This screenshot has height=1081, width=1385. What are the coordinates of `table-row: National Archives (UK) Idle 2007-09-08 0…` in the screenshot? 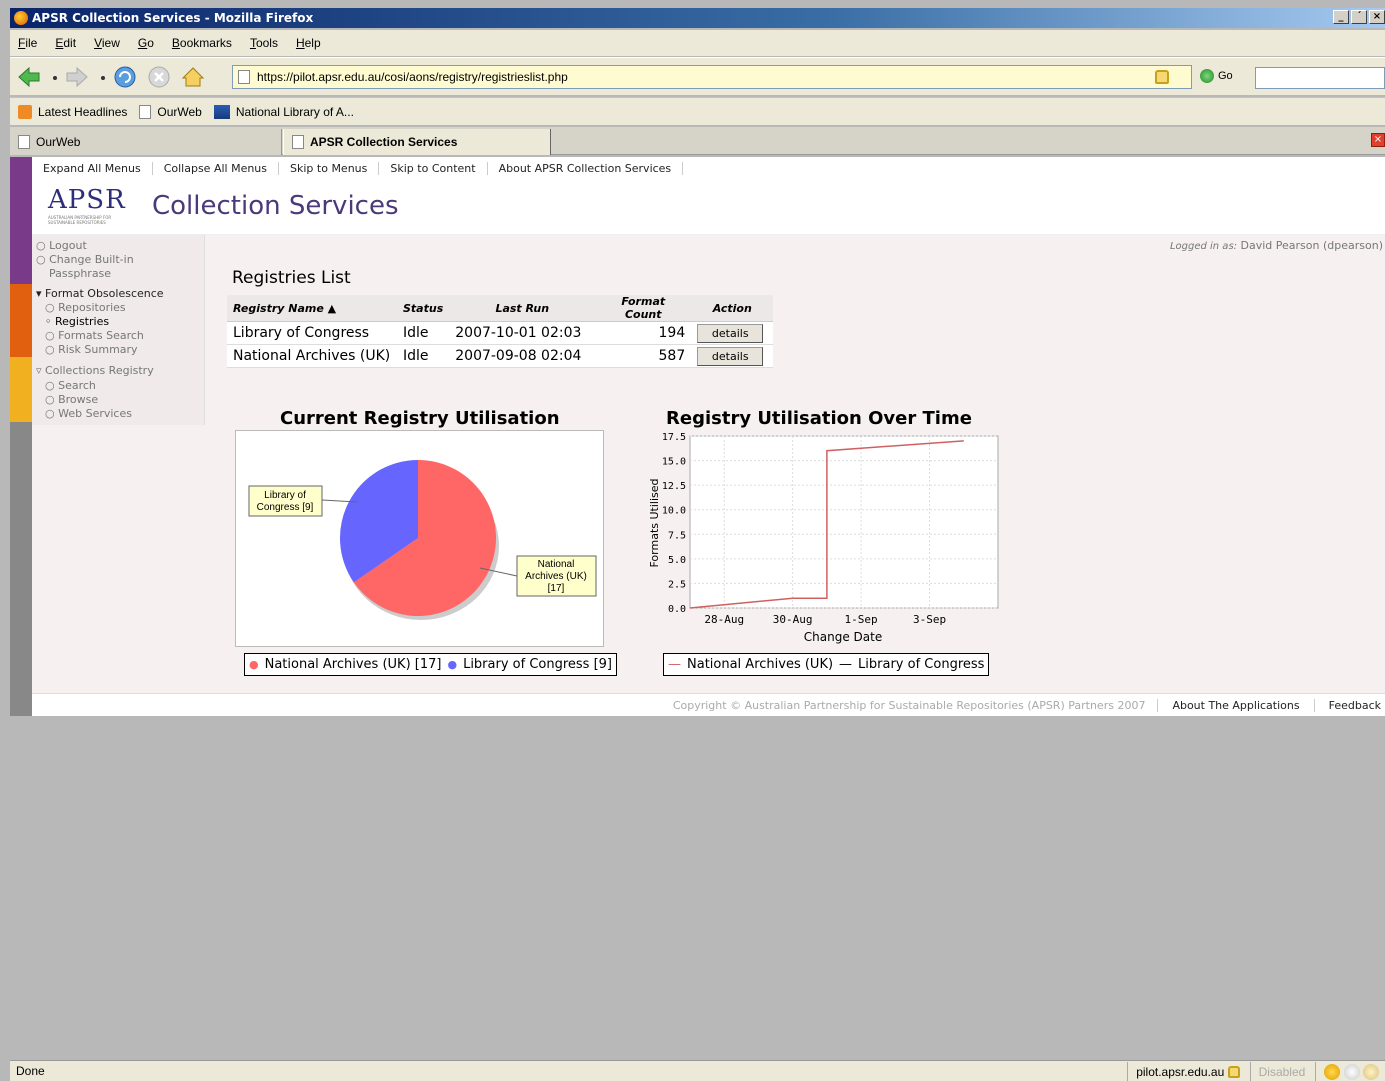 It's located at (500, 356).